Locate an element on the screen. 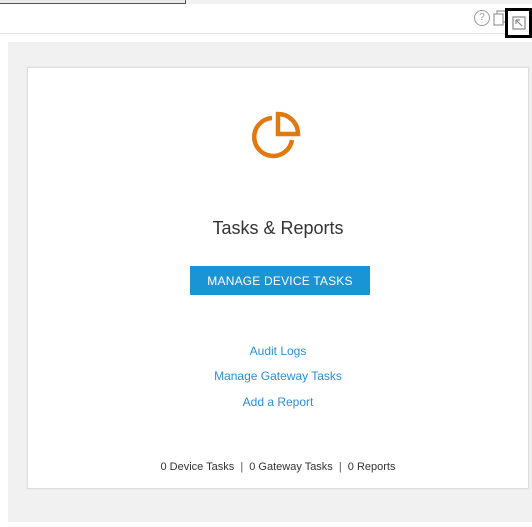 Image resolution: width=532 pixels, height=527 pixels. manage-device-tasks-button: MANAGE DEVICE TASKS is located at coordinates (280, 280).